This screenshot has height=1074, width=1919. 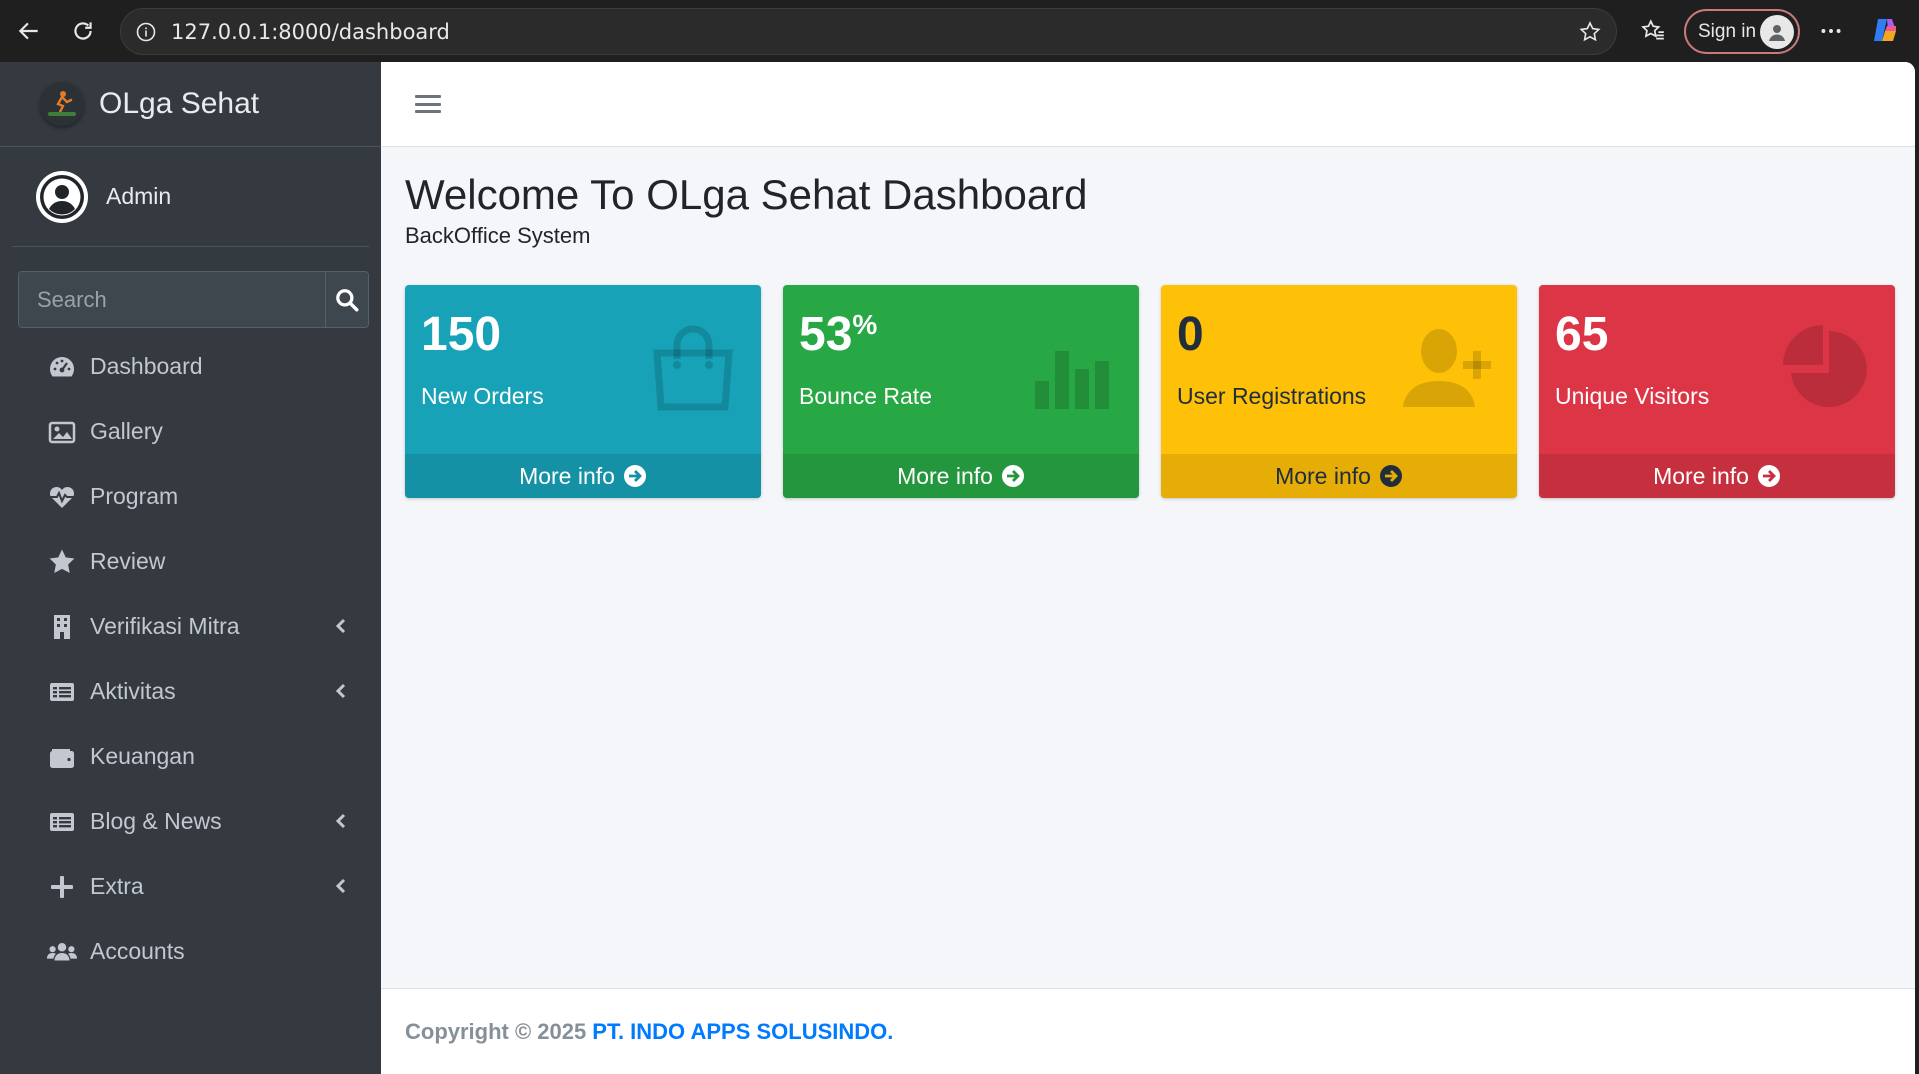 I want to click on address-bar: 127.0.0.1:8000/dashboard, so click(x=868, y=31).